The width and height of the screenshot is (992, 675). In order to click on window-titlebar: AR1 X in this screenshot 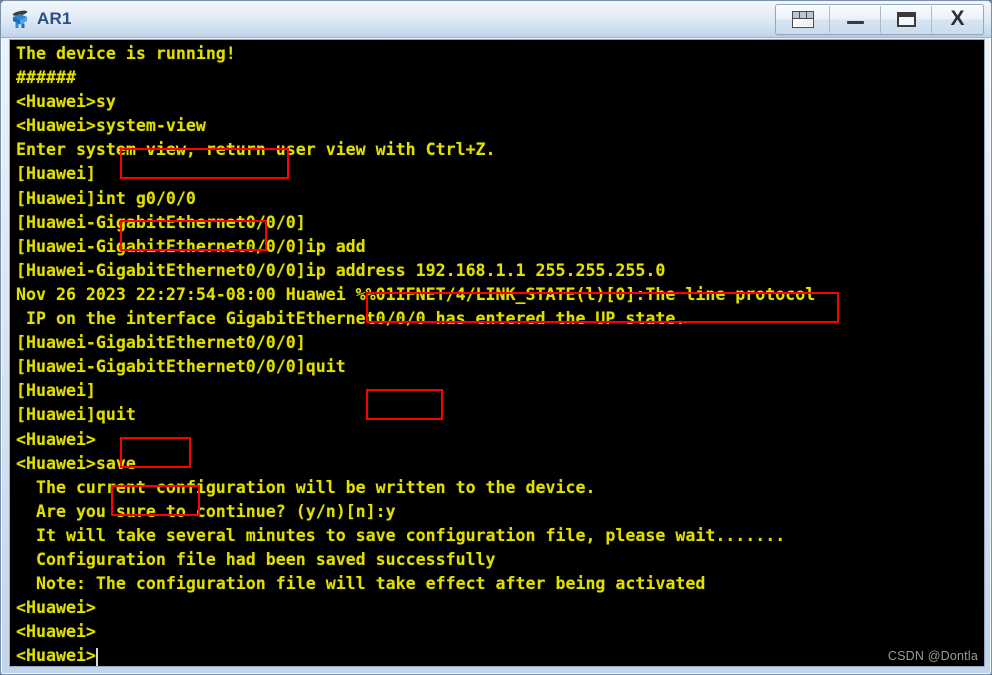, I will do `click(496, 19)`.